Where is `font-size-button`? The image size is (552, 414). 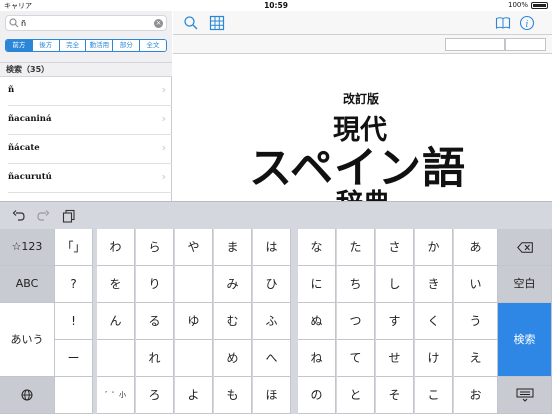 font-size-button is located at coordinates (475, 44).